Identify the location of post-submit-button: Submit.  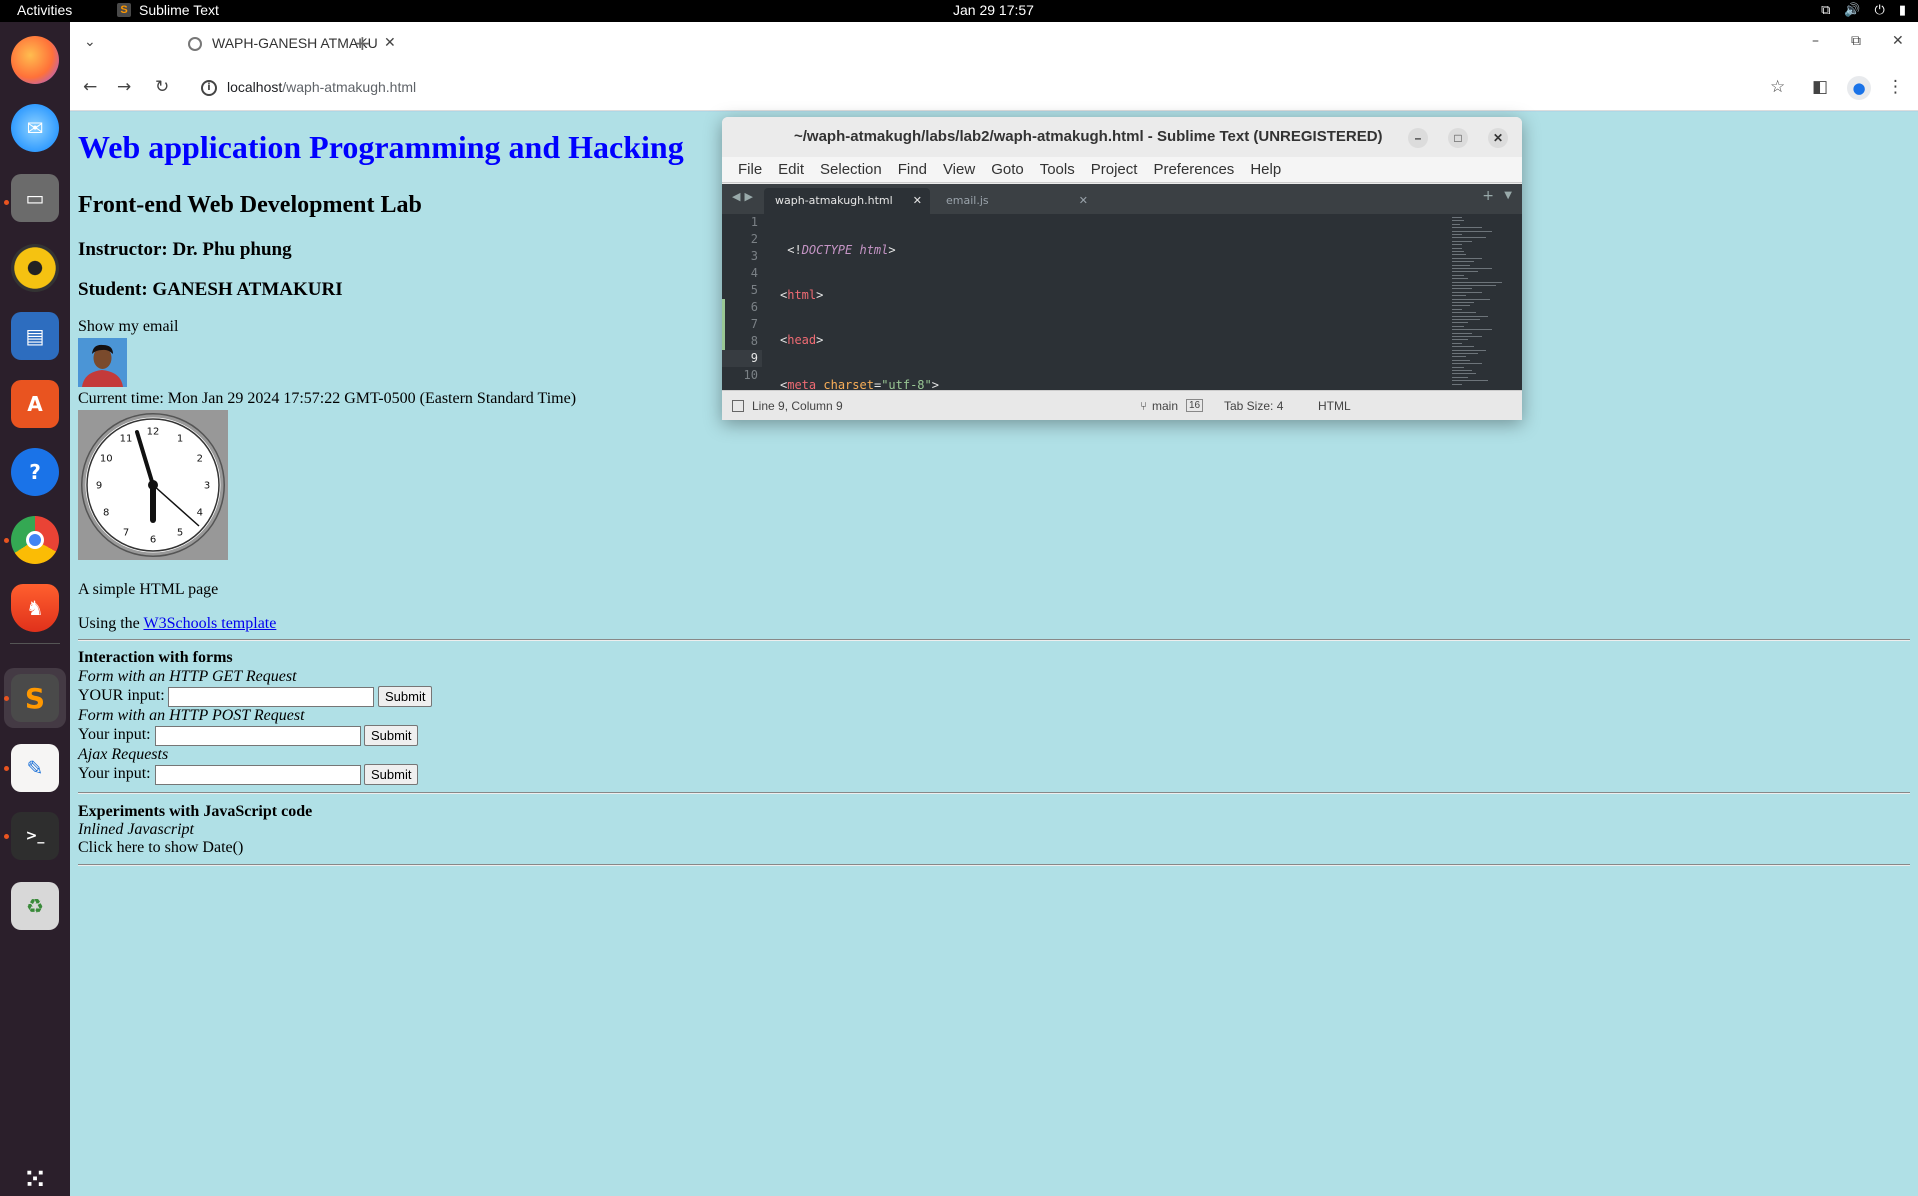
(391, 735).